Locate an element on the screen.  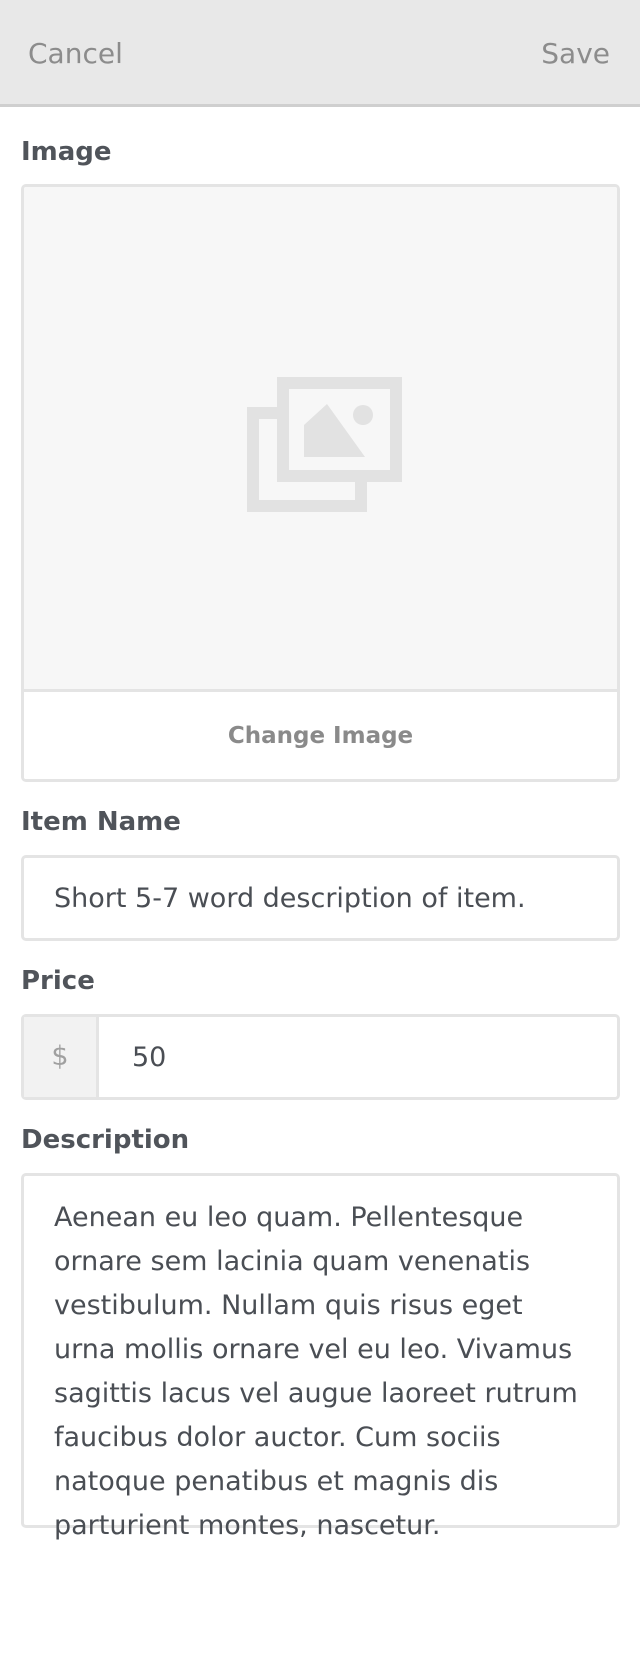
image-label: Image is located at coordinates (66, 152).